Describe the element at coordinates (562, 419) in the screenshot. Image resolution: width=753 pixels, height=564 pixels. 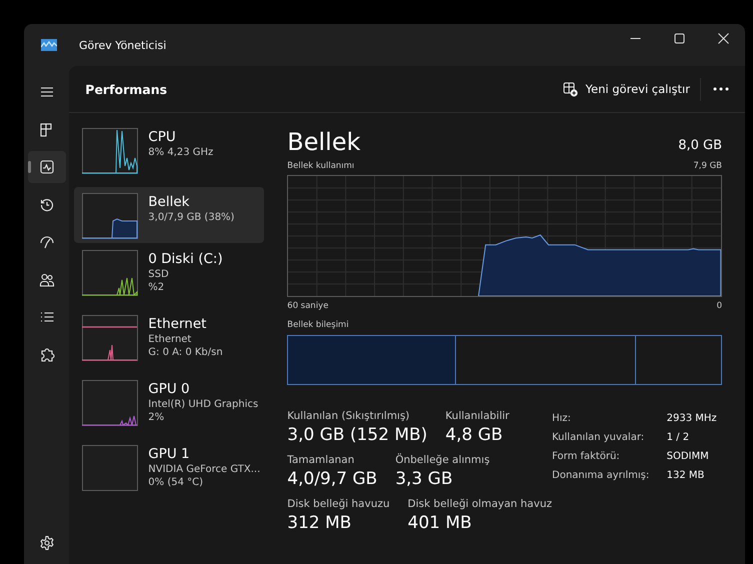
I see `spec-label: Hız:` at that location.